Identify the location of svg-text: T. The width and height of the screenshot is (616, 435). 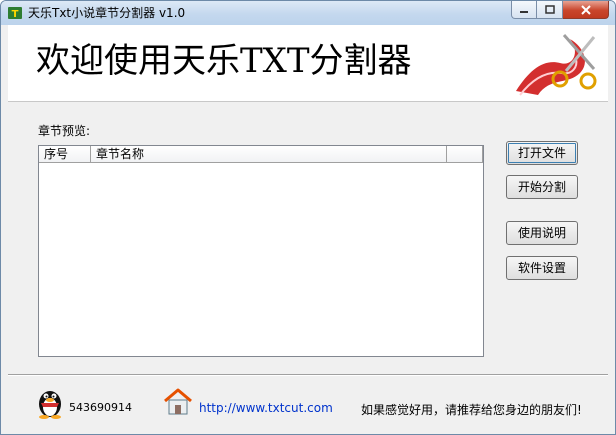
(15, 14).